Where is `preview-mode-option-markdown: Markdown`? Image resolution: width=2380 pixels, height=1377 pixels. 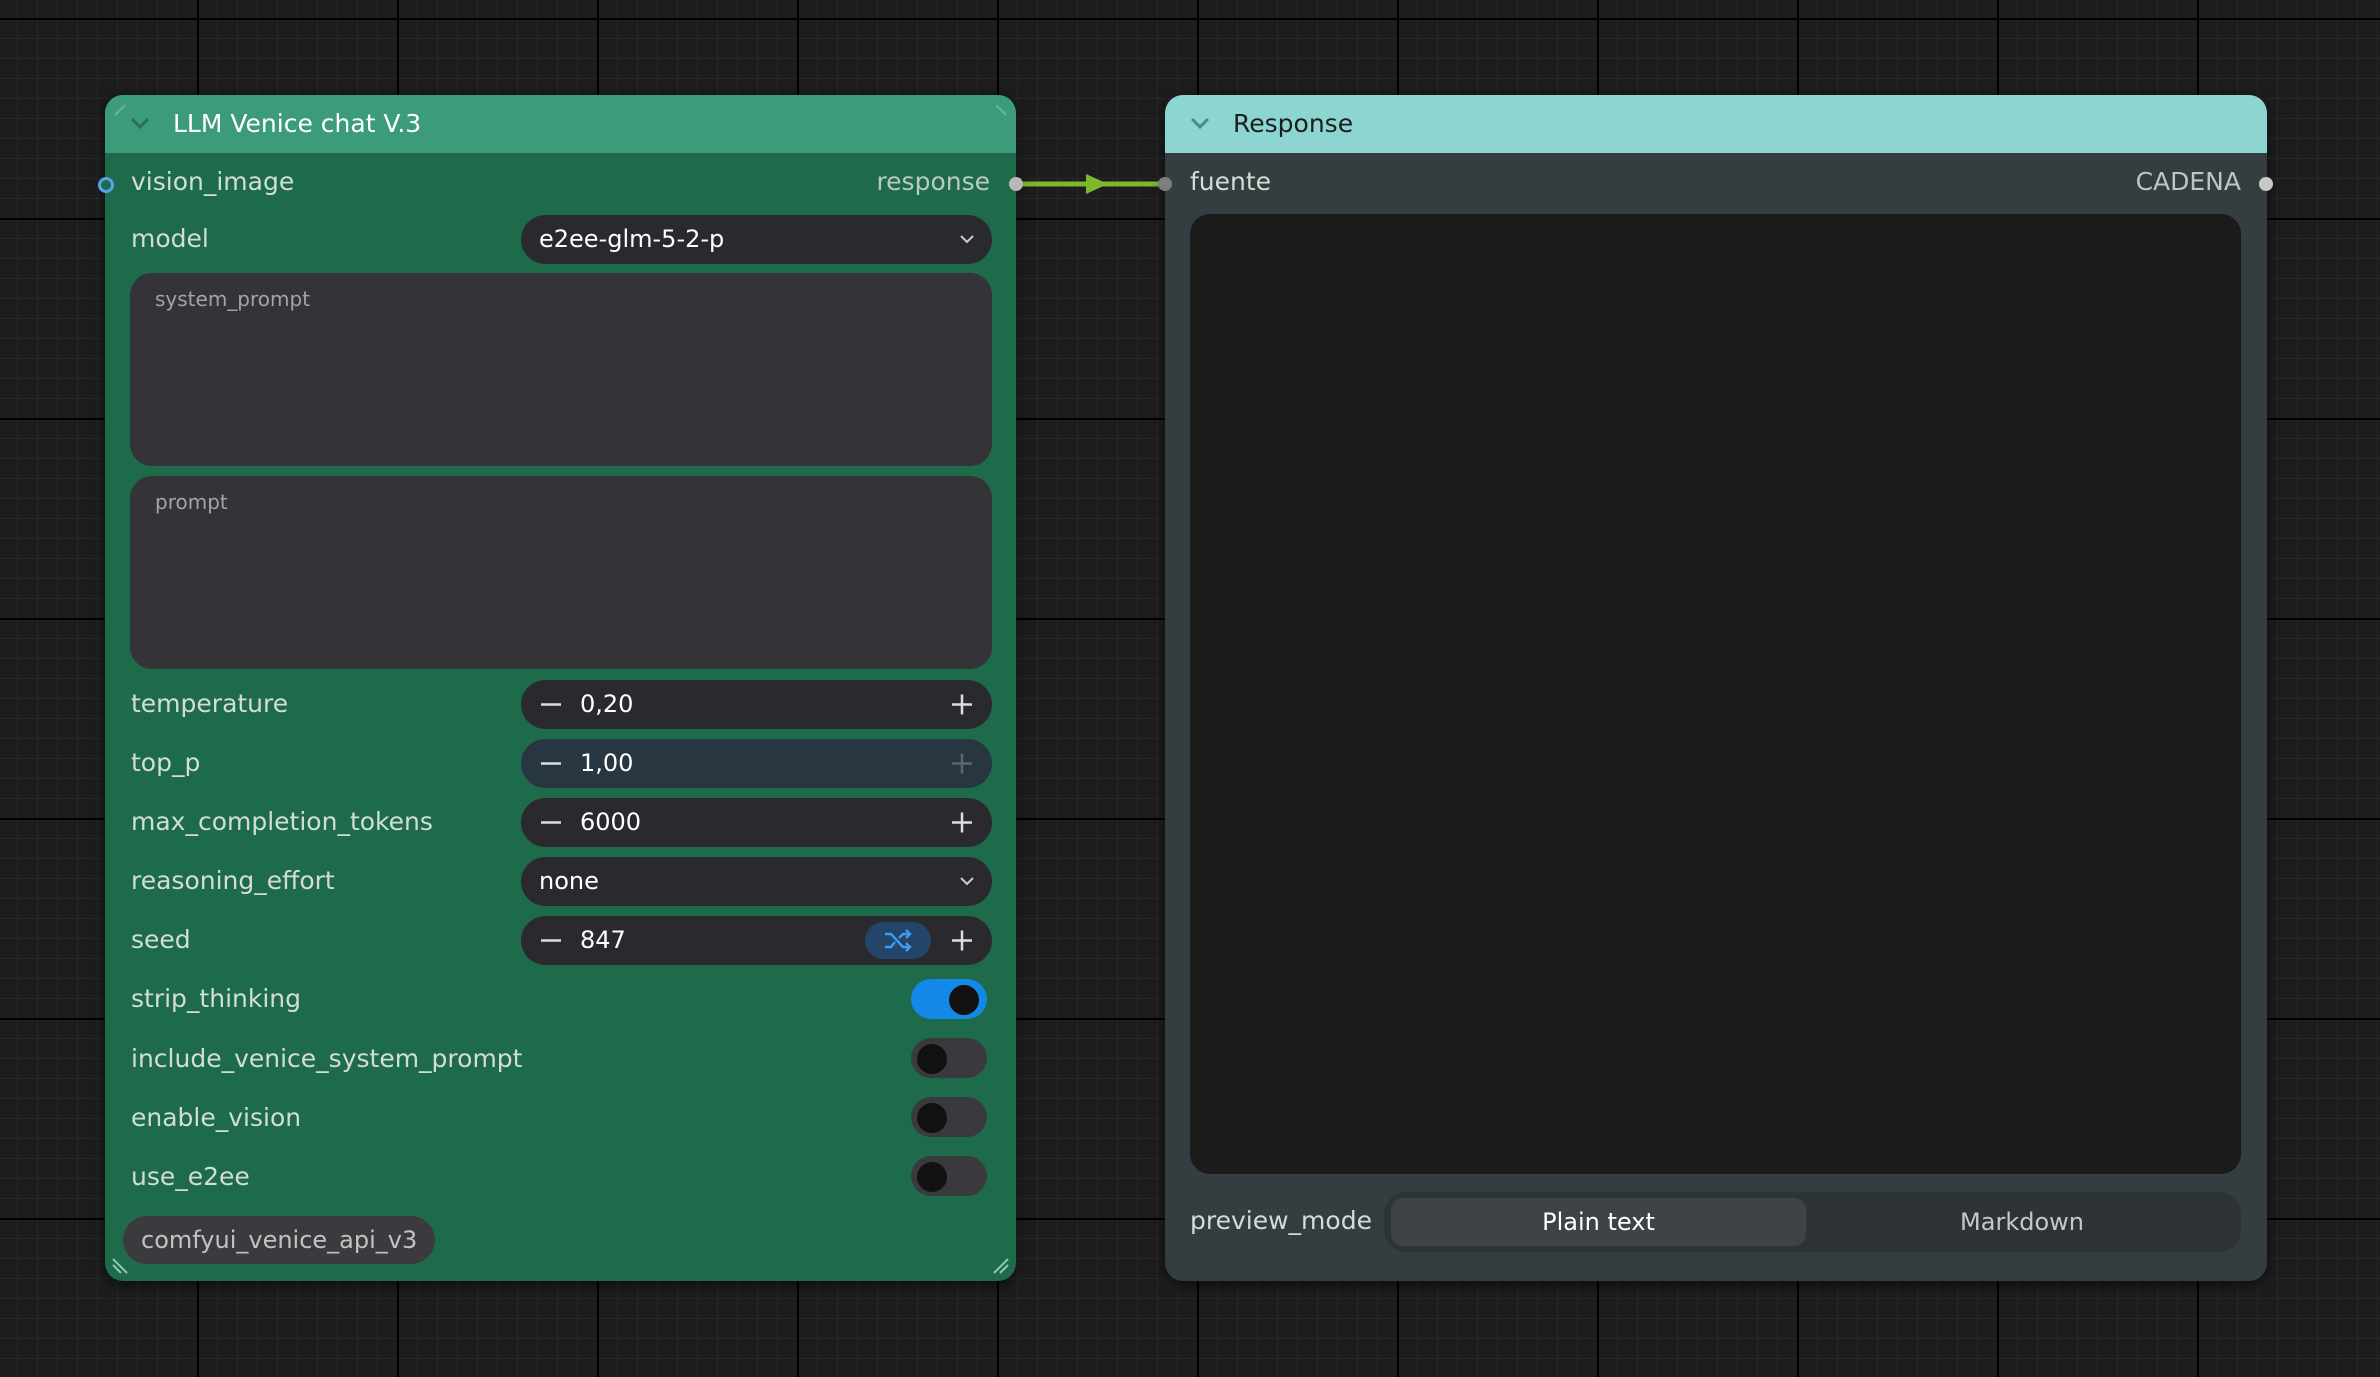 preview-mode-option-markdown: Markdown is located at coordinates (2022, 1222).